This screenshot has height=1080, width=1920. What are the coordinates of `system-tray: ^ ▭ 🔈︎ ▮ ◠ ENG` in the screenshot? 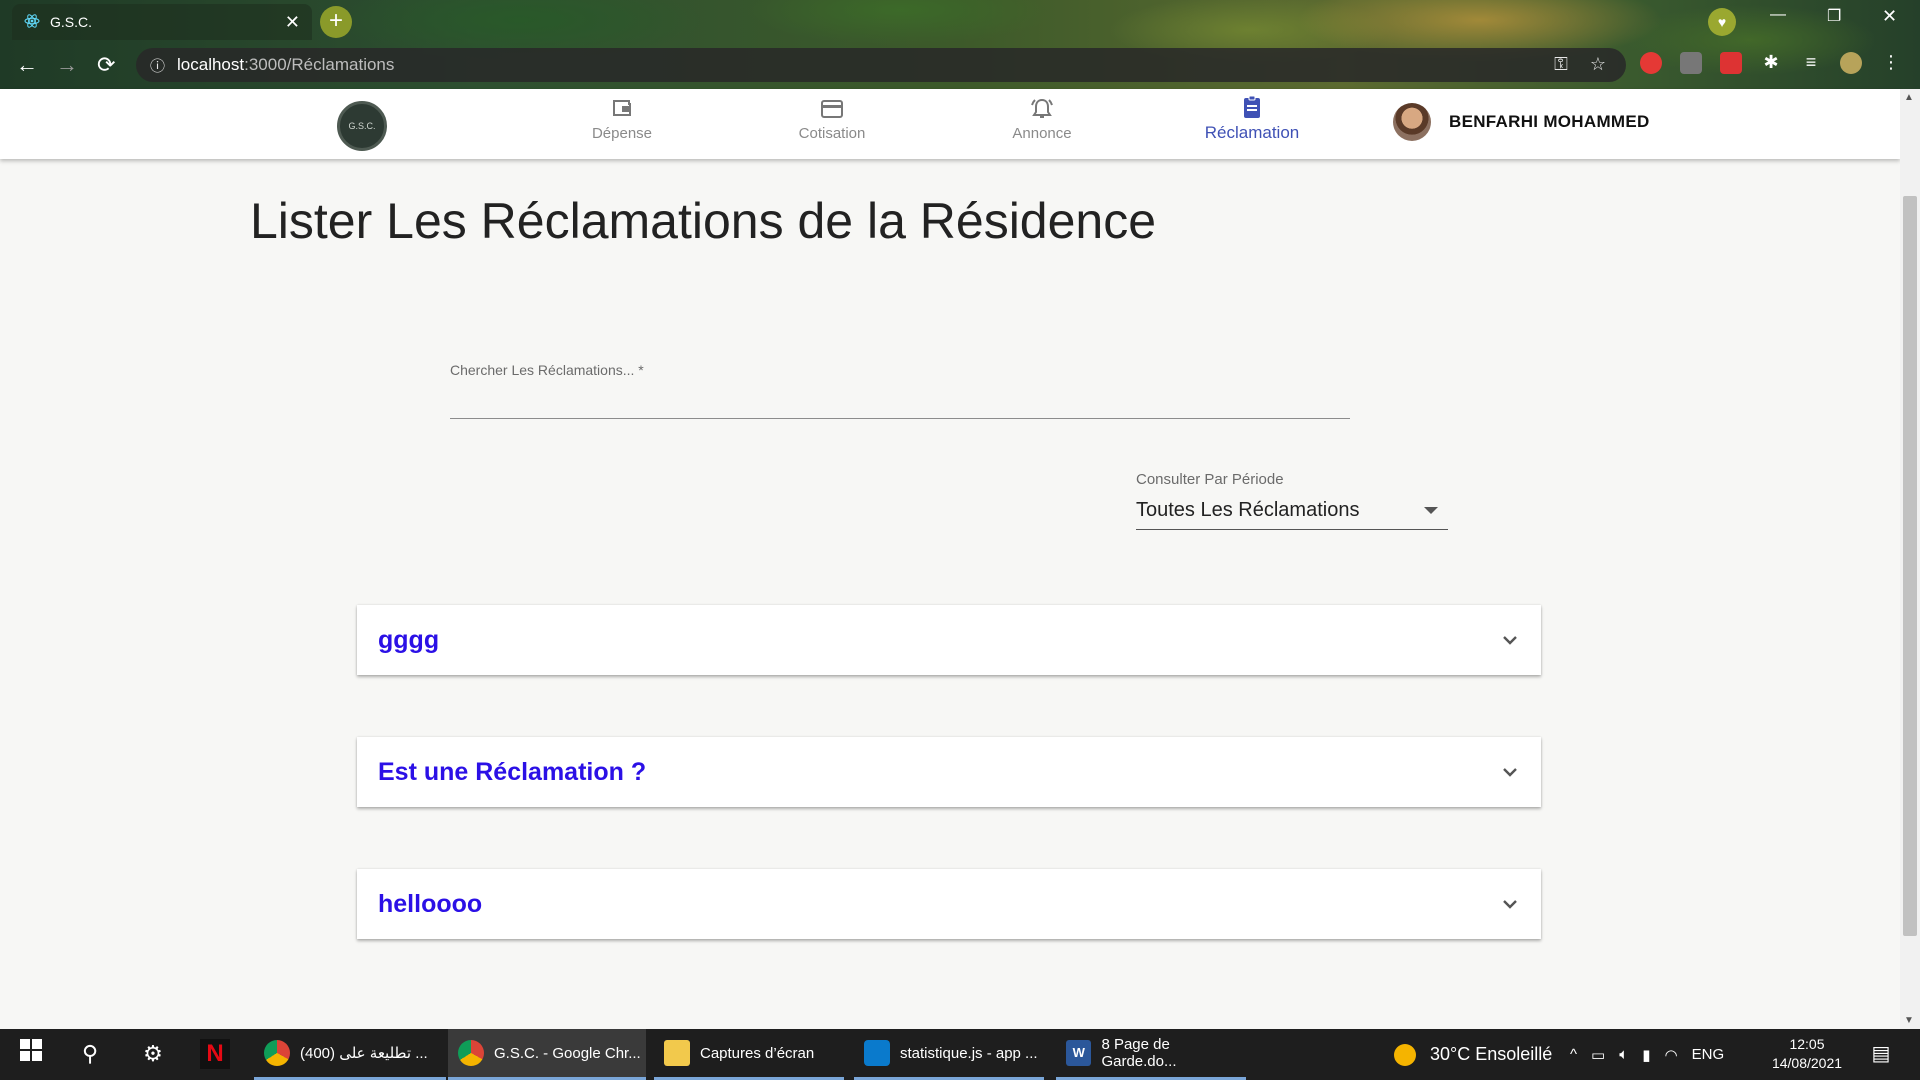 It's located at (1647, 1054).